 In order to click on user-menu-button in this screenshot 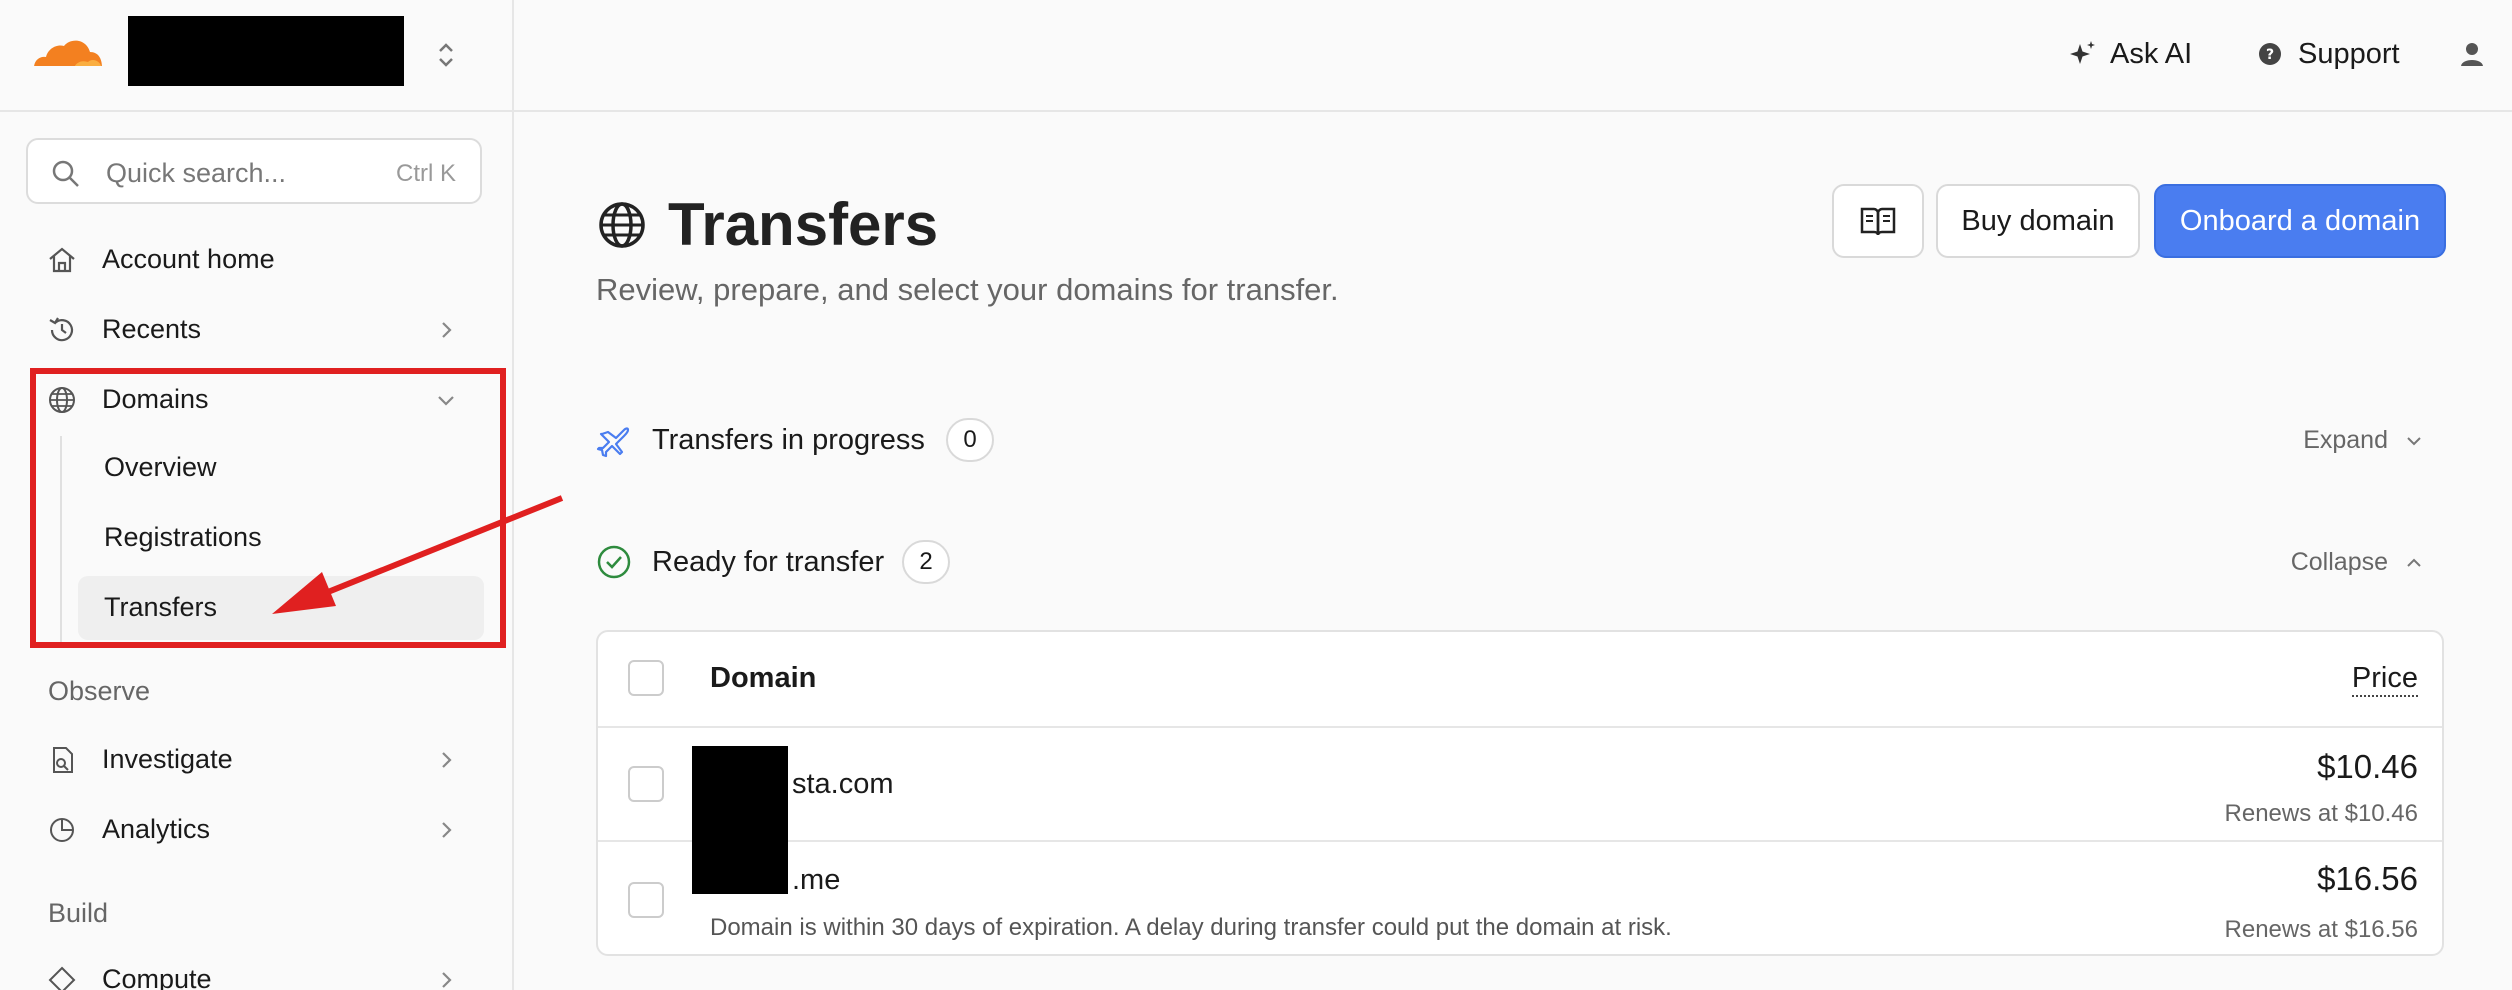, I will do `click(2472, 54)`.